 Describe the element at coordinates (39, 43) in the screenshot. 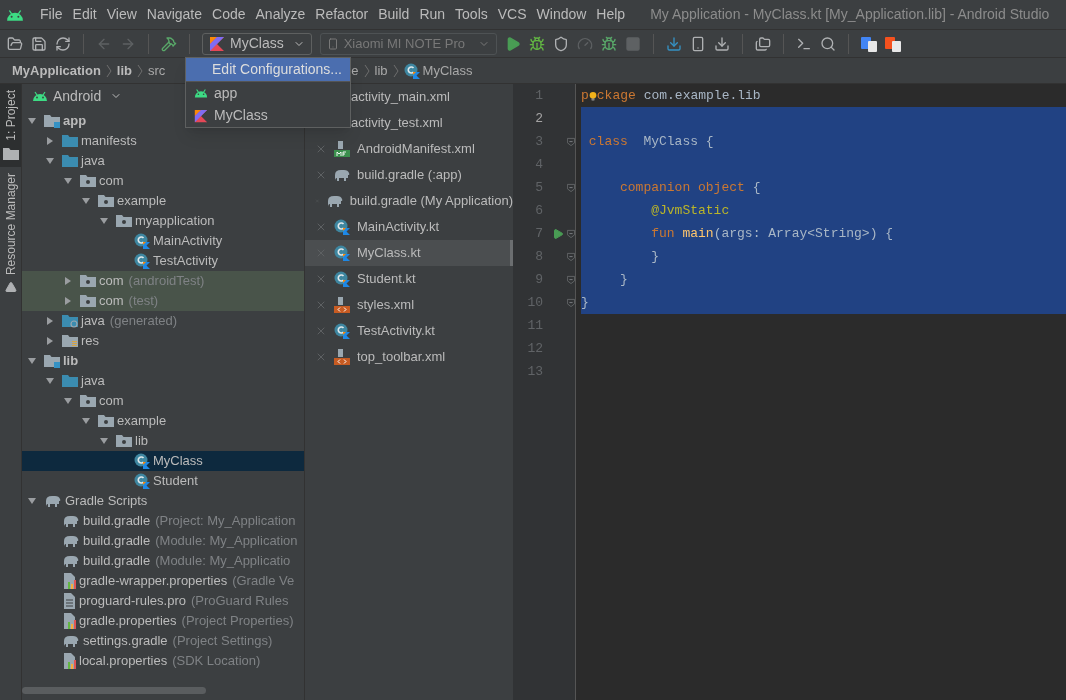

I see `save-icon` at that location.